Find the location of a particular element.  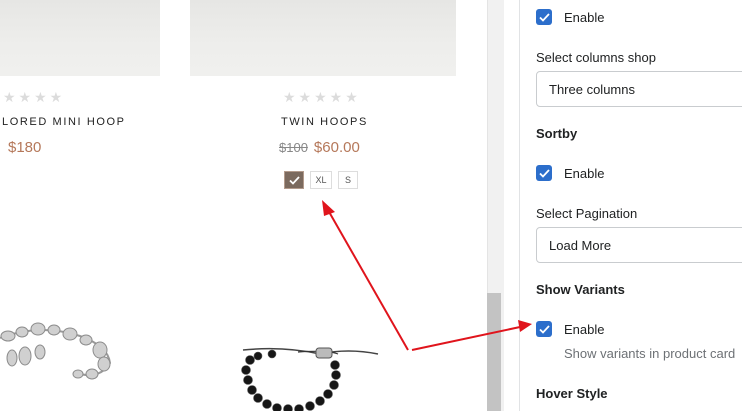

annotation-arrows is located at coordinates (427, 275).